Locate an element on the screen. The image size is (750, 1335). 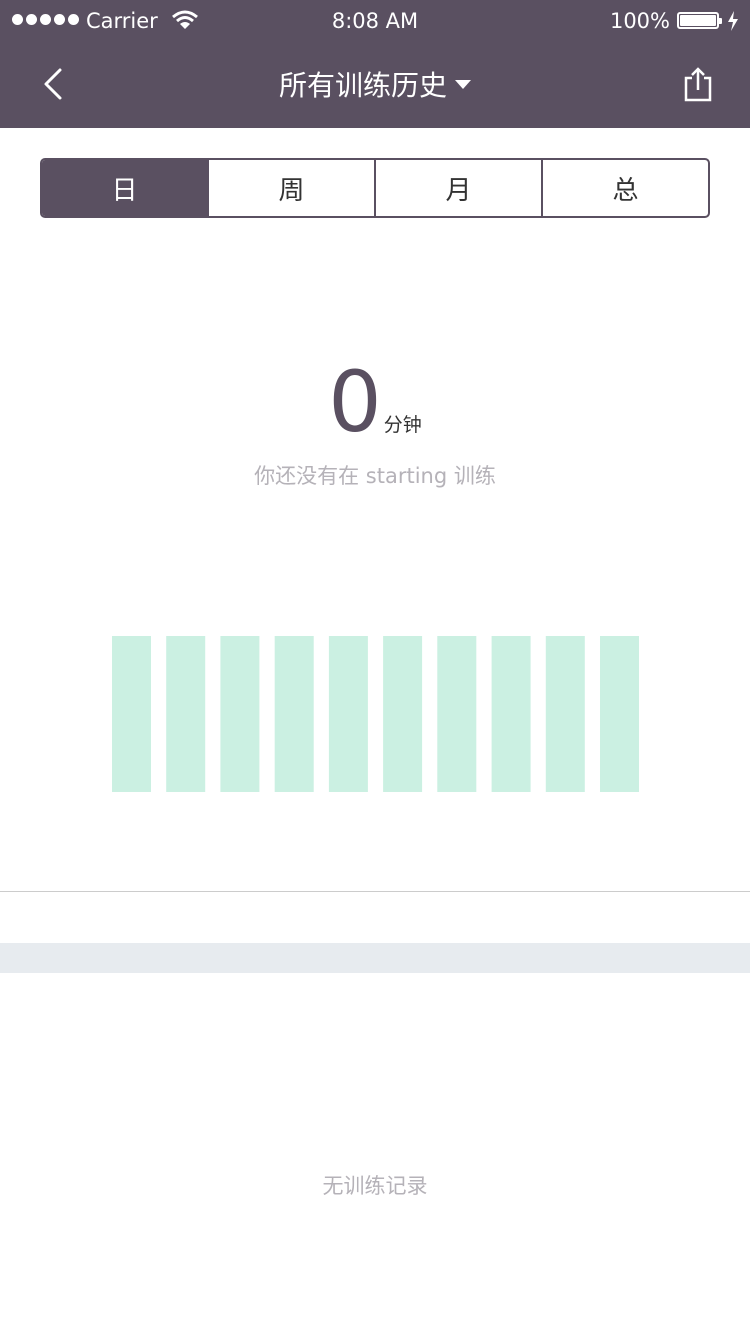
period-segmented-control: 日 周 月 总 is located at coordinates (375, 188).